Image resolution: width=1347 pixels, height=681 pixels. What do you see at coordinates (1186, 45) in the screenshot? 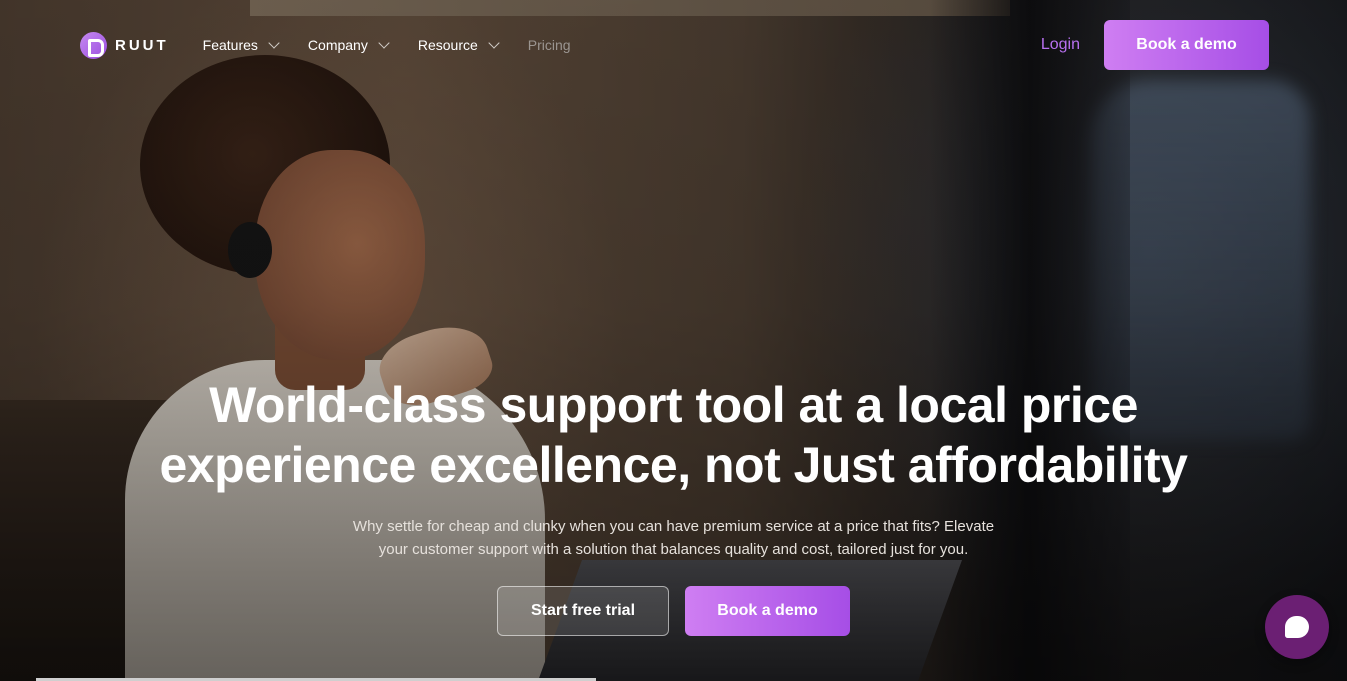
I see `book-demo-button-nav: Book a demo` at bounding box center [1186, 45].